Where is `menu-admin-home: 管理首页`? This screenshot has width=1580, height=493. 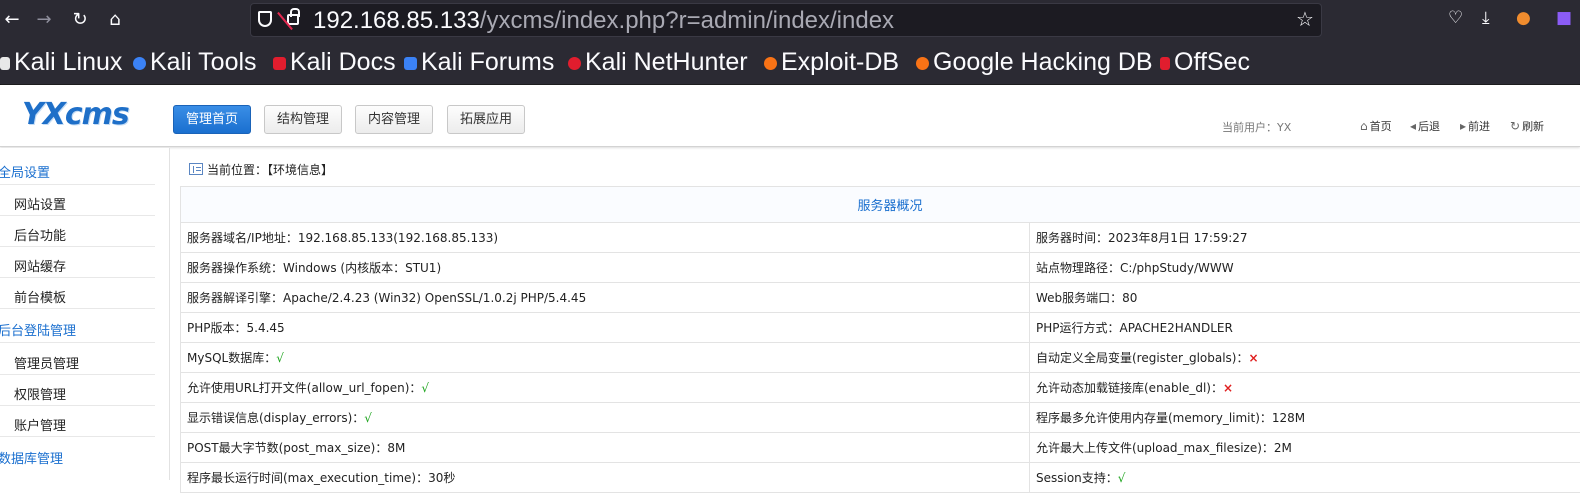 menu-admin-home: 管理首页 is located at coordinates (212, 119).